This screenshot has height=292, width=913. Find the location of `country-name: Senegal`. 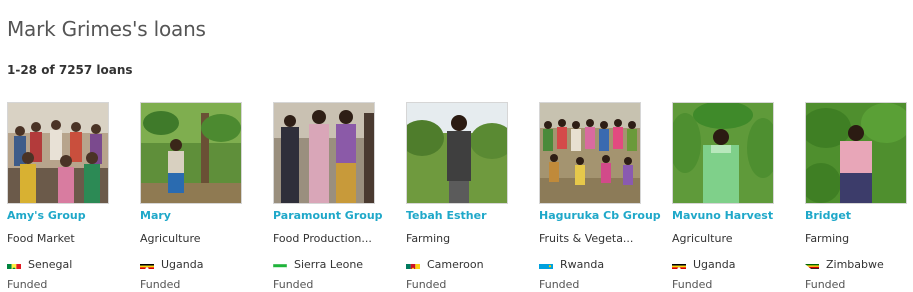

country-name: Senegal is located at coordinates (50, 264).